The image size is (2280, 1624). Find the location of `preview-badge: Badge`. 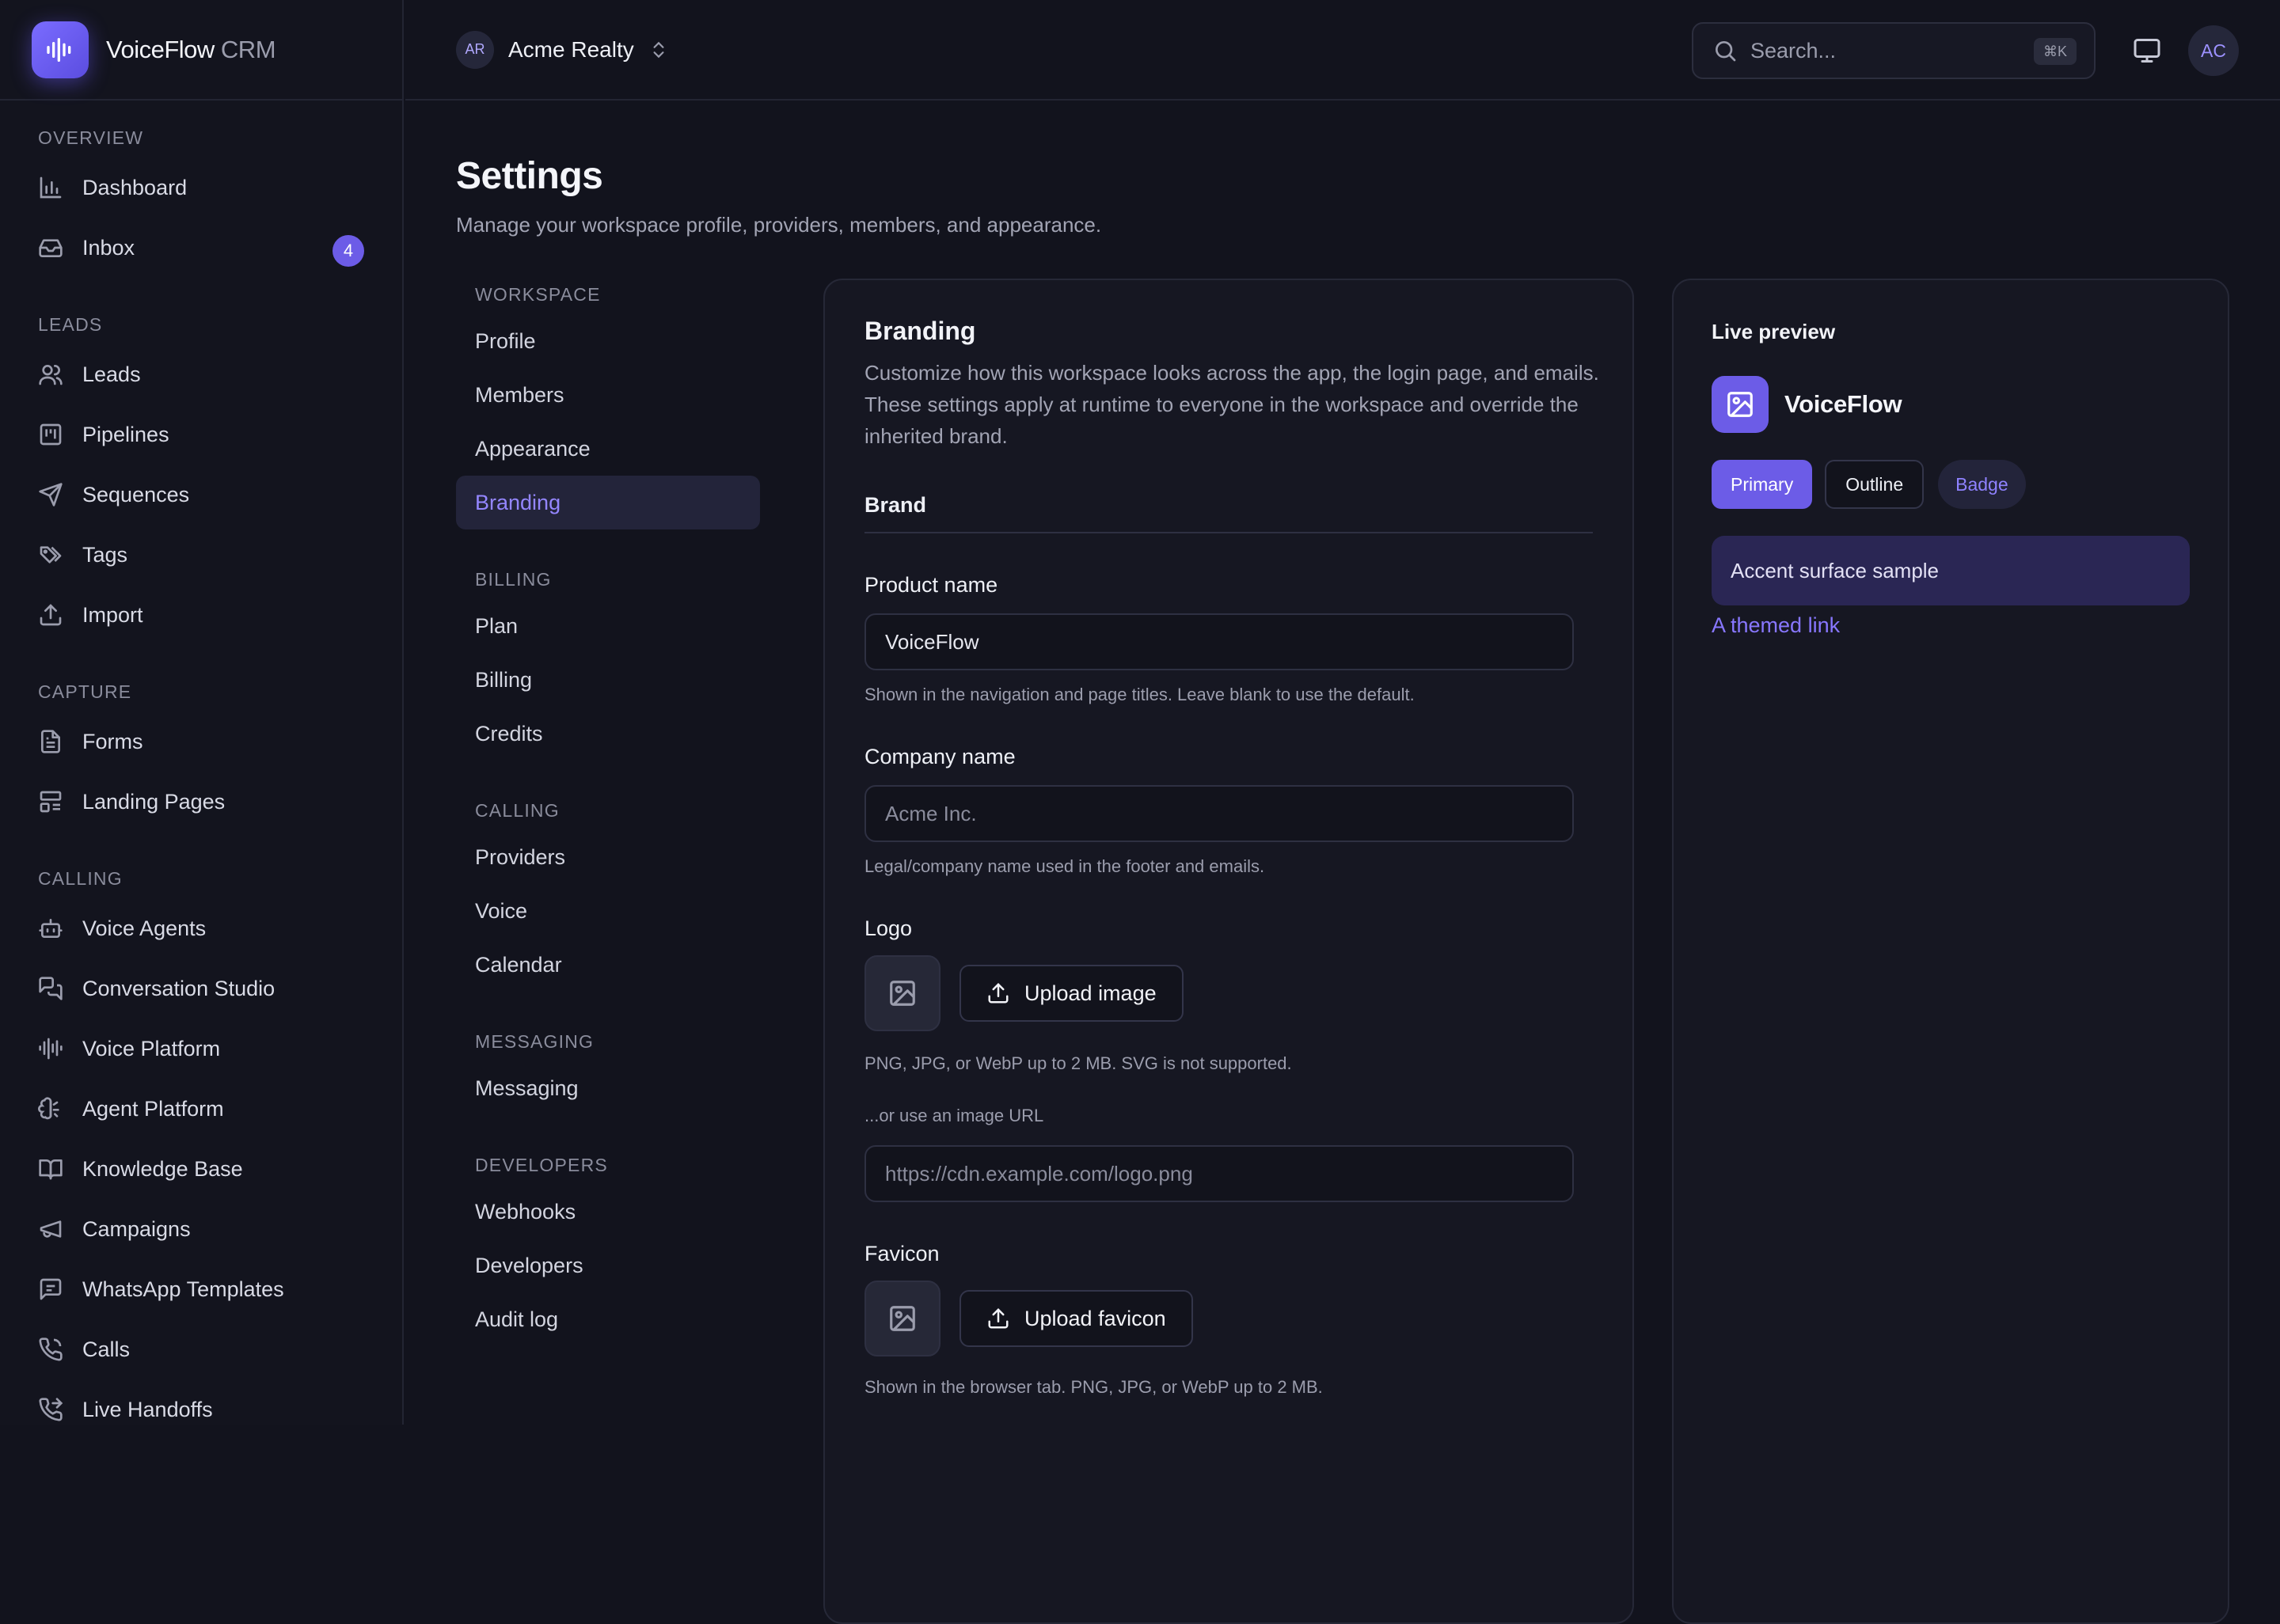

preview-badge: Badge is located at coordinates (1982, 484).